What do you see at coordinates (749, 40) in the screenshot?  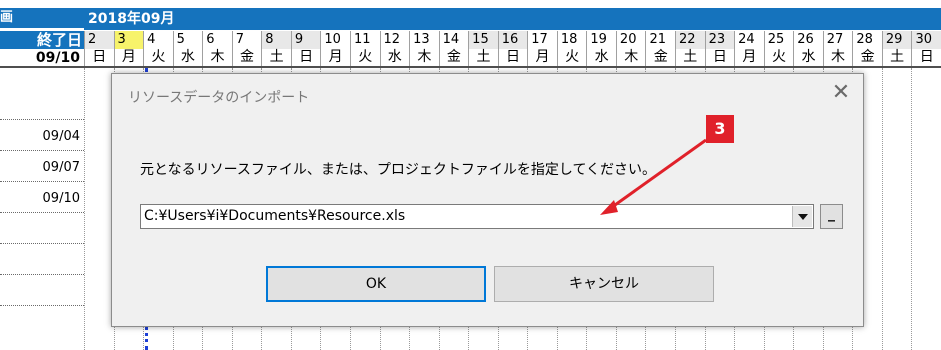 I see `day-cell: 24` at bounding box center [749, 40].